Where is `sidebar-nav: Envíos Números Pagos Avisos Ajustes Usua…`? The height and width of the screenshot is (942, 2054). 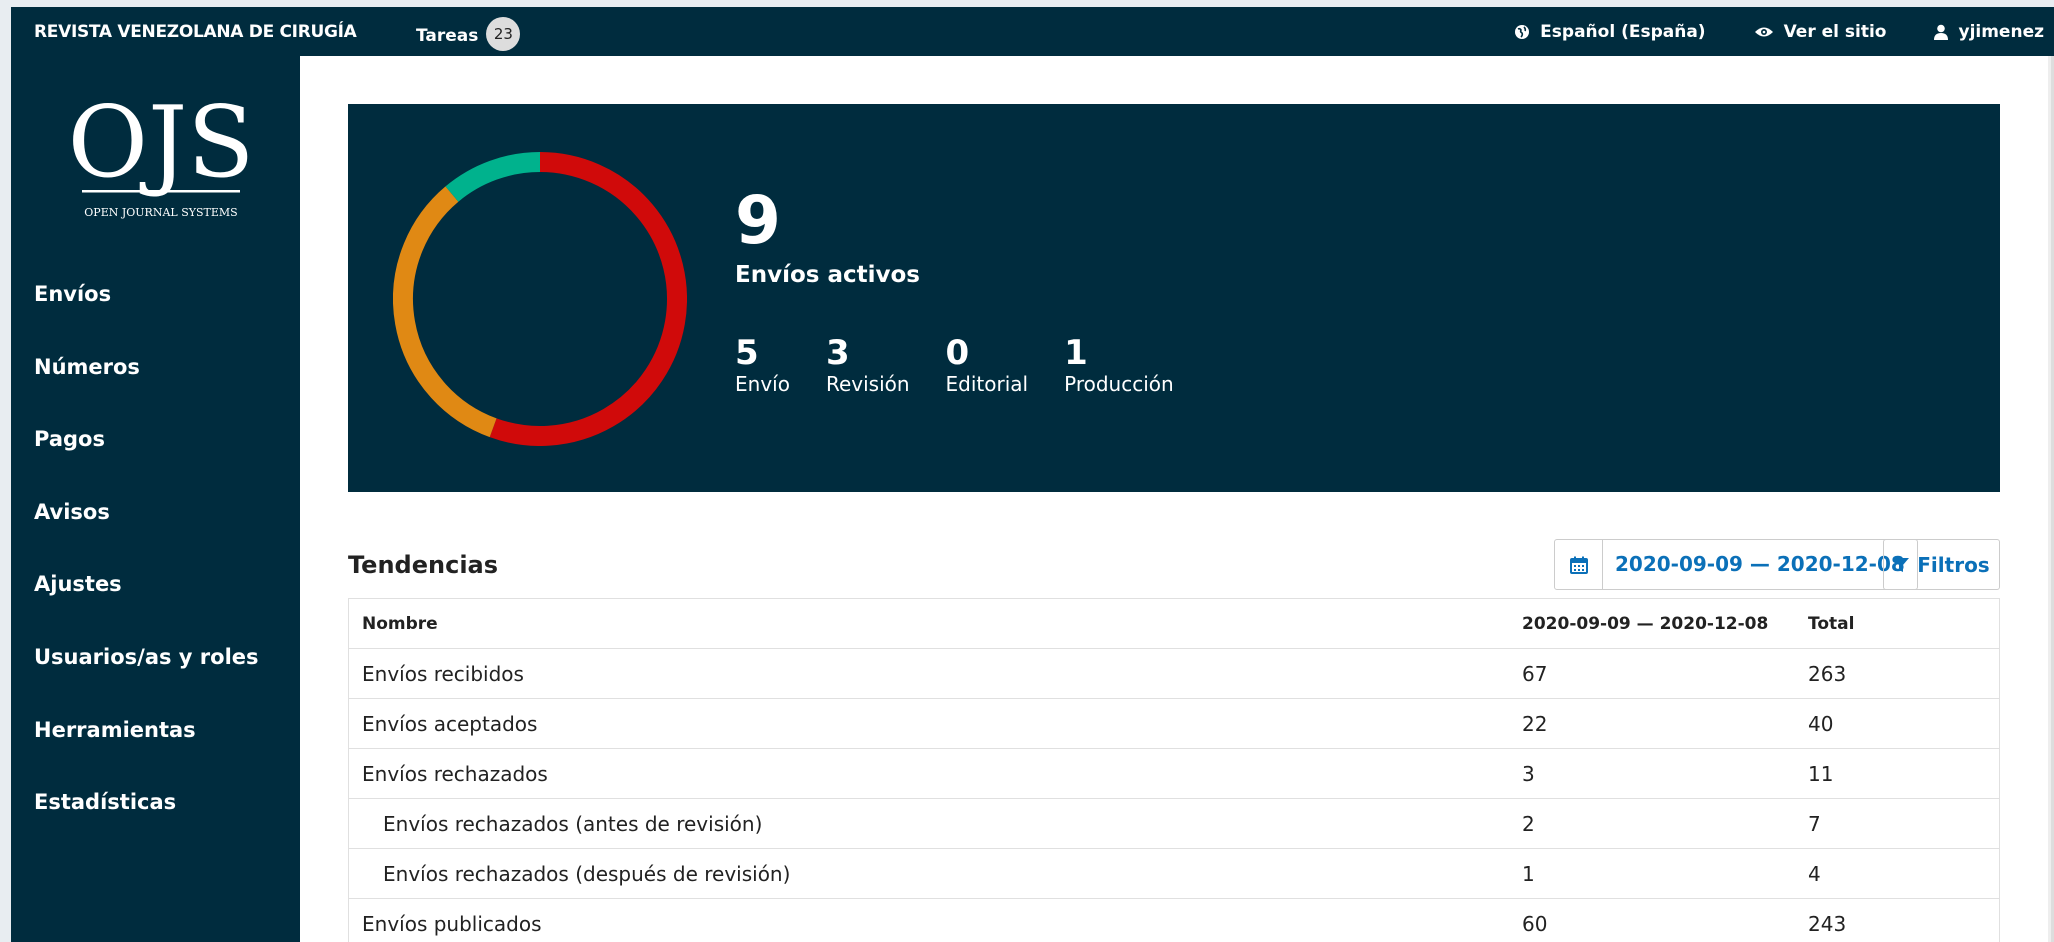 sidebar-nav: Envíos Números Pagos Avisos Ajustes Usua… is located at coordinates (146, 572).